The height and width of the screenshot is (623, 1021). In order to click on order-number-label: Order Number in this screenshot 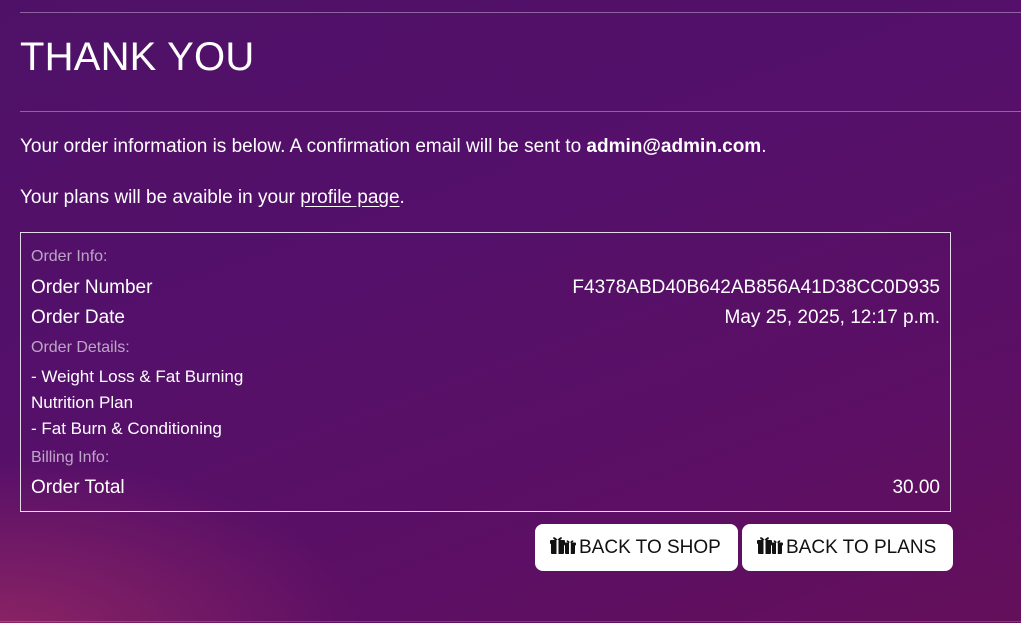, I will do `click(92, 287)`.